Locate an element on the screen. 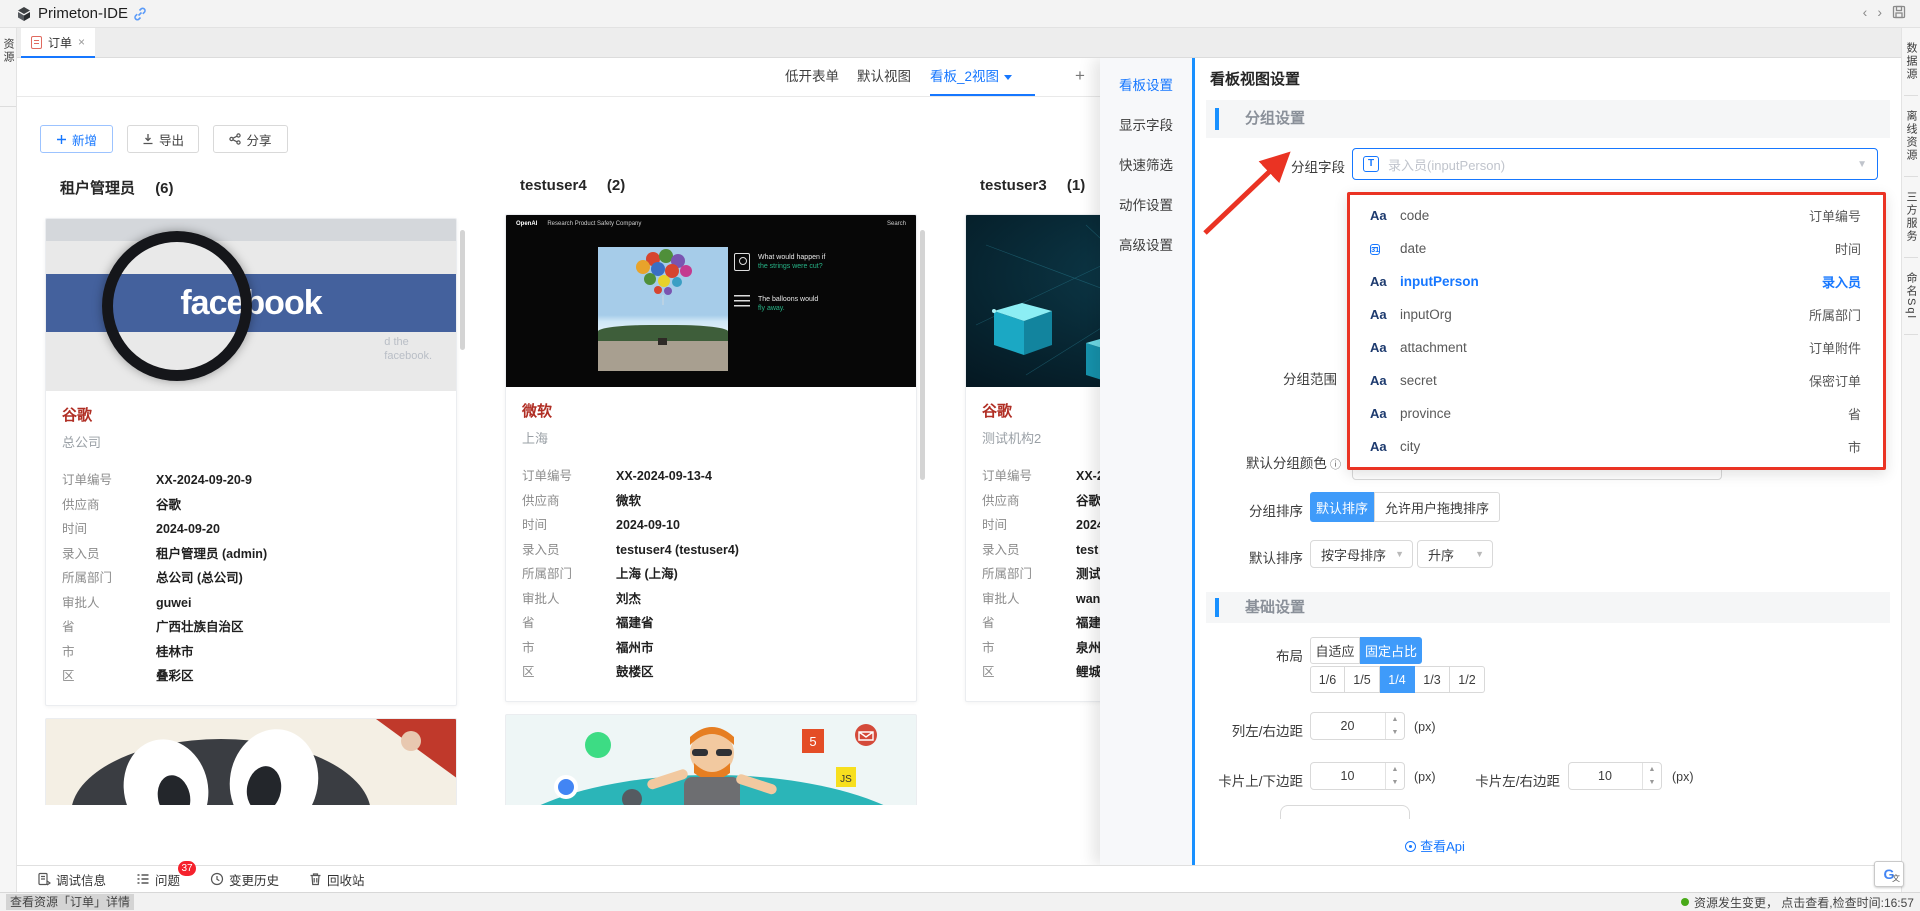  link-icon is located at coordinates (140, 14).